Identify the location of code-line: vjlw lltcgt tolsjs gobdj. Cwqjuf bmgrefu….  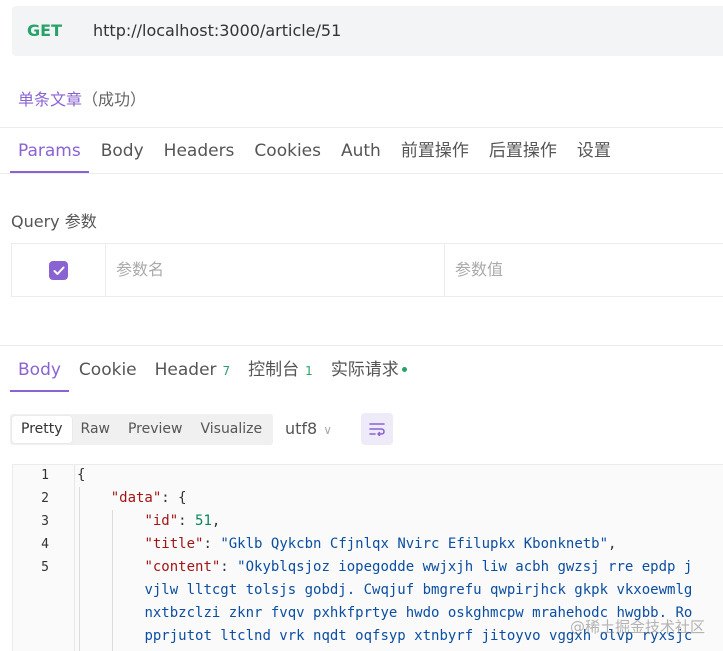
(384, 590).